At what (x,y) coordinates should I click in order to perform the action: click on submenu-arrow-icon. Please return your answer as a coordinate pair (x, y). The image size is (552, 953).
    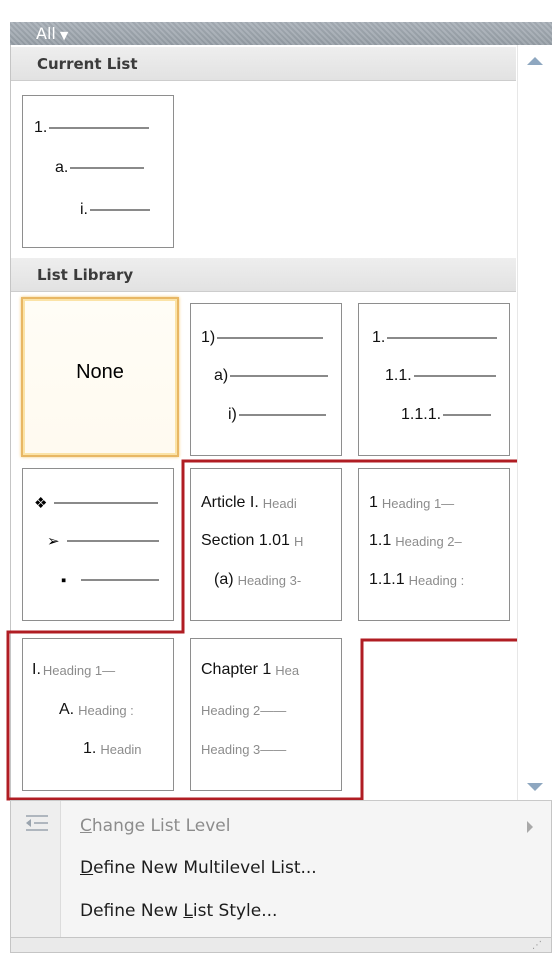
    Looking at the image, I should click on (530, 827).